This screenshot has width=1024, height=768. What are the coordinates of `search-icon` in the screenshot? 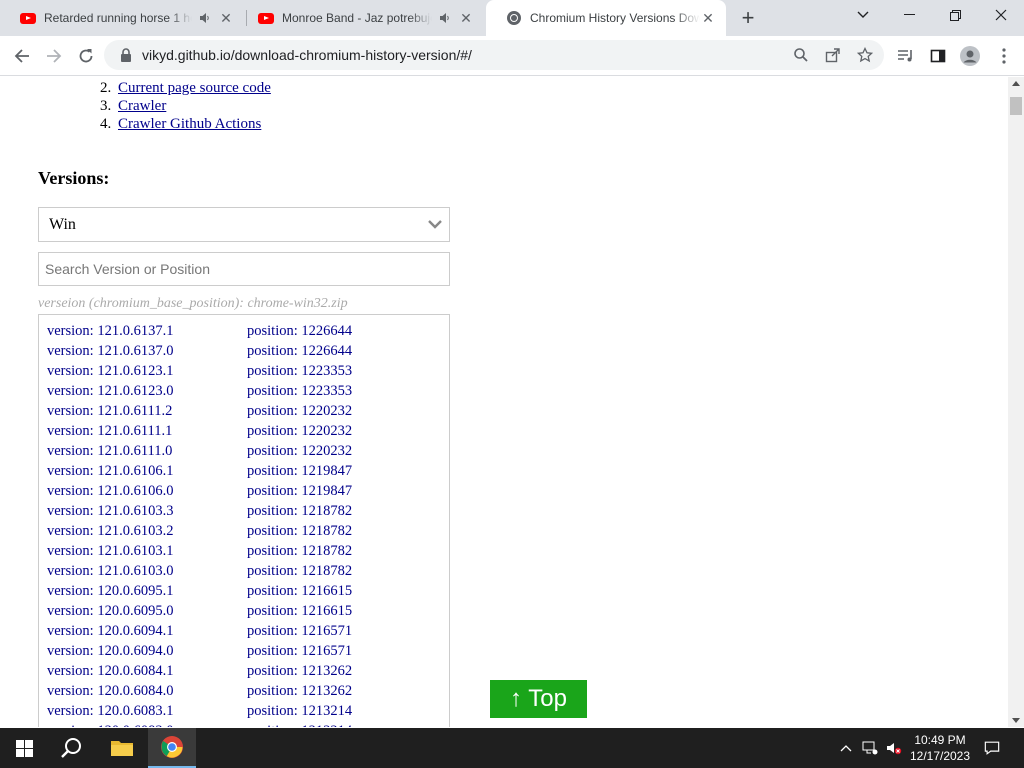 It's located at (71, 748).